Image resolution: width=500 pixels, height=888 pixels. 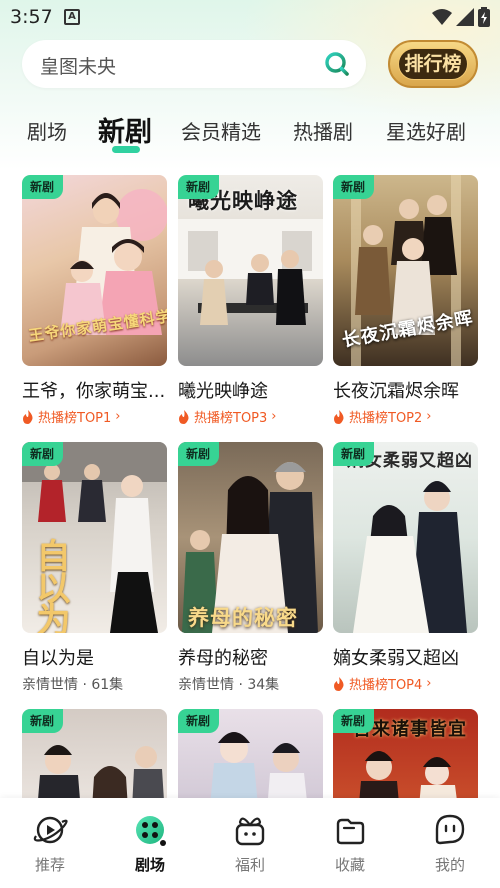 I want to click on status-bar: 3:57 A, so click(x=250, y=17).